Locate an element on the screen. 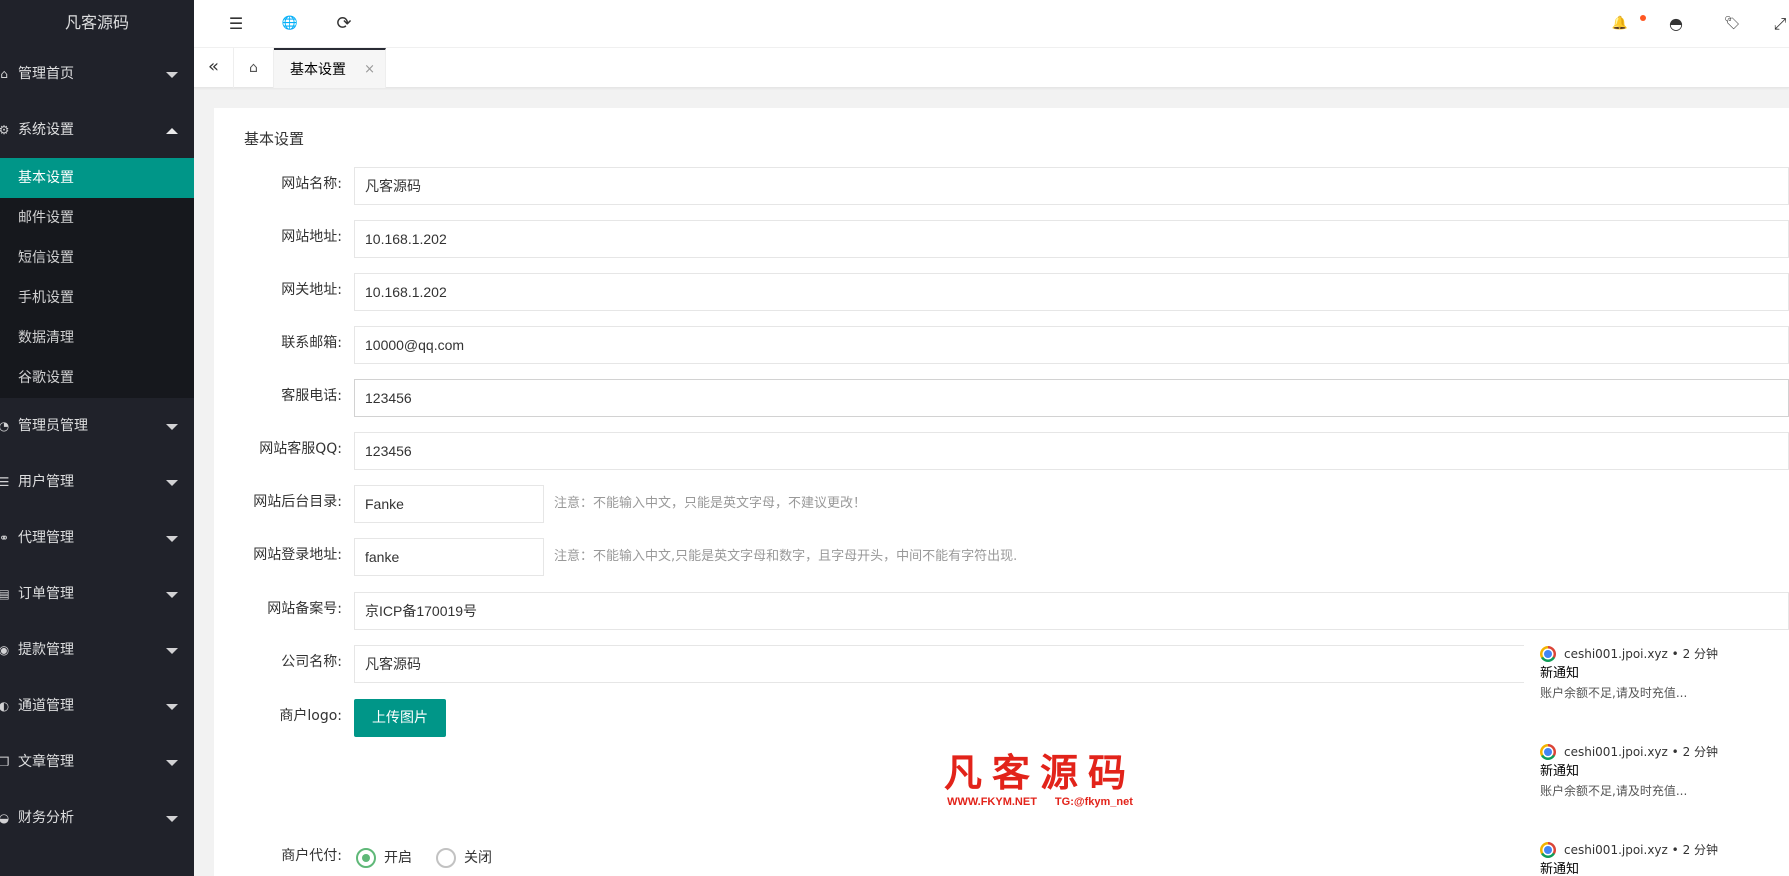 This screenshot has height=876, width=1789. service-qq-input: 123456 is located at coordinates (1071, 451).